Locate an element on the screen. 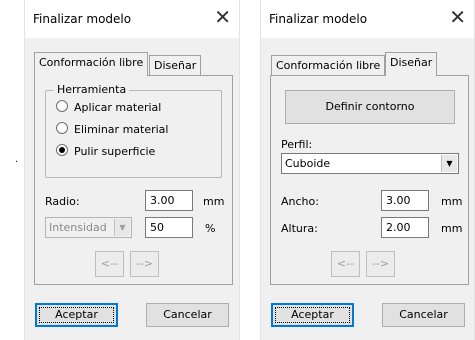  radio-pulir-superficie: Pulir superficie is located at coordinates (105, 152).